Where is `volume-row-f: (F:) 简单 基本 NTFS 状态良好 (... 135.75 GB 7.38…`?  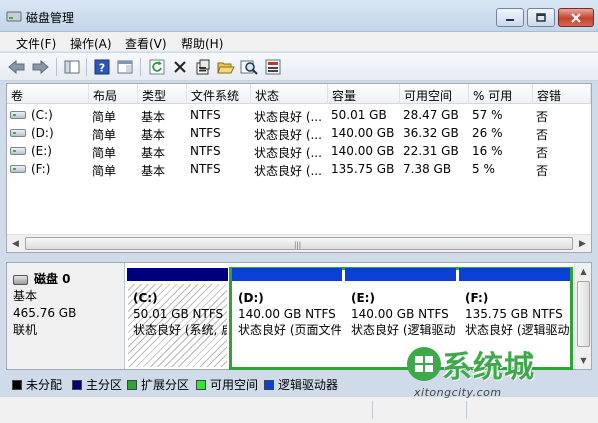 volume-row-f: (F:) 简单 基本 NTFS 状态良好 (... 135.75 GB 7.38… is located at coordinates (299, 169).